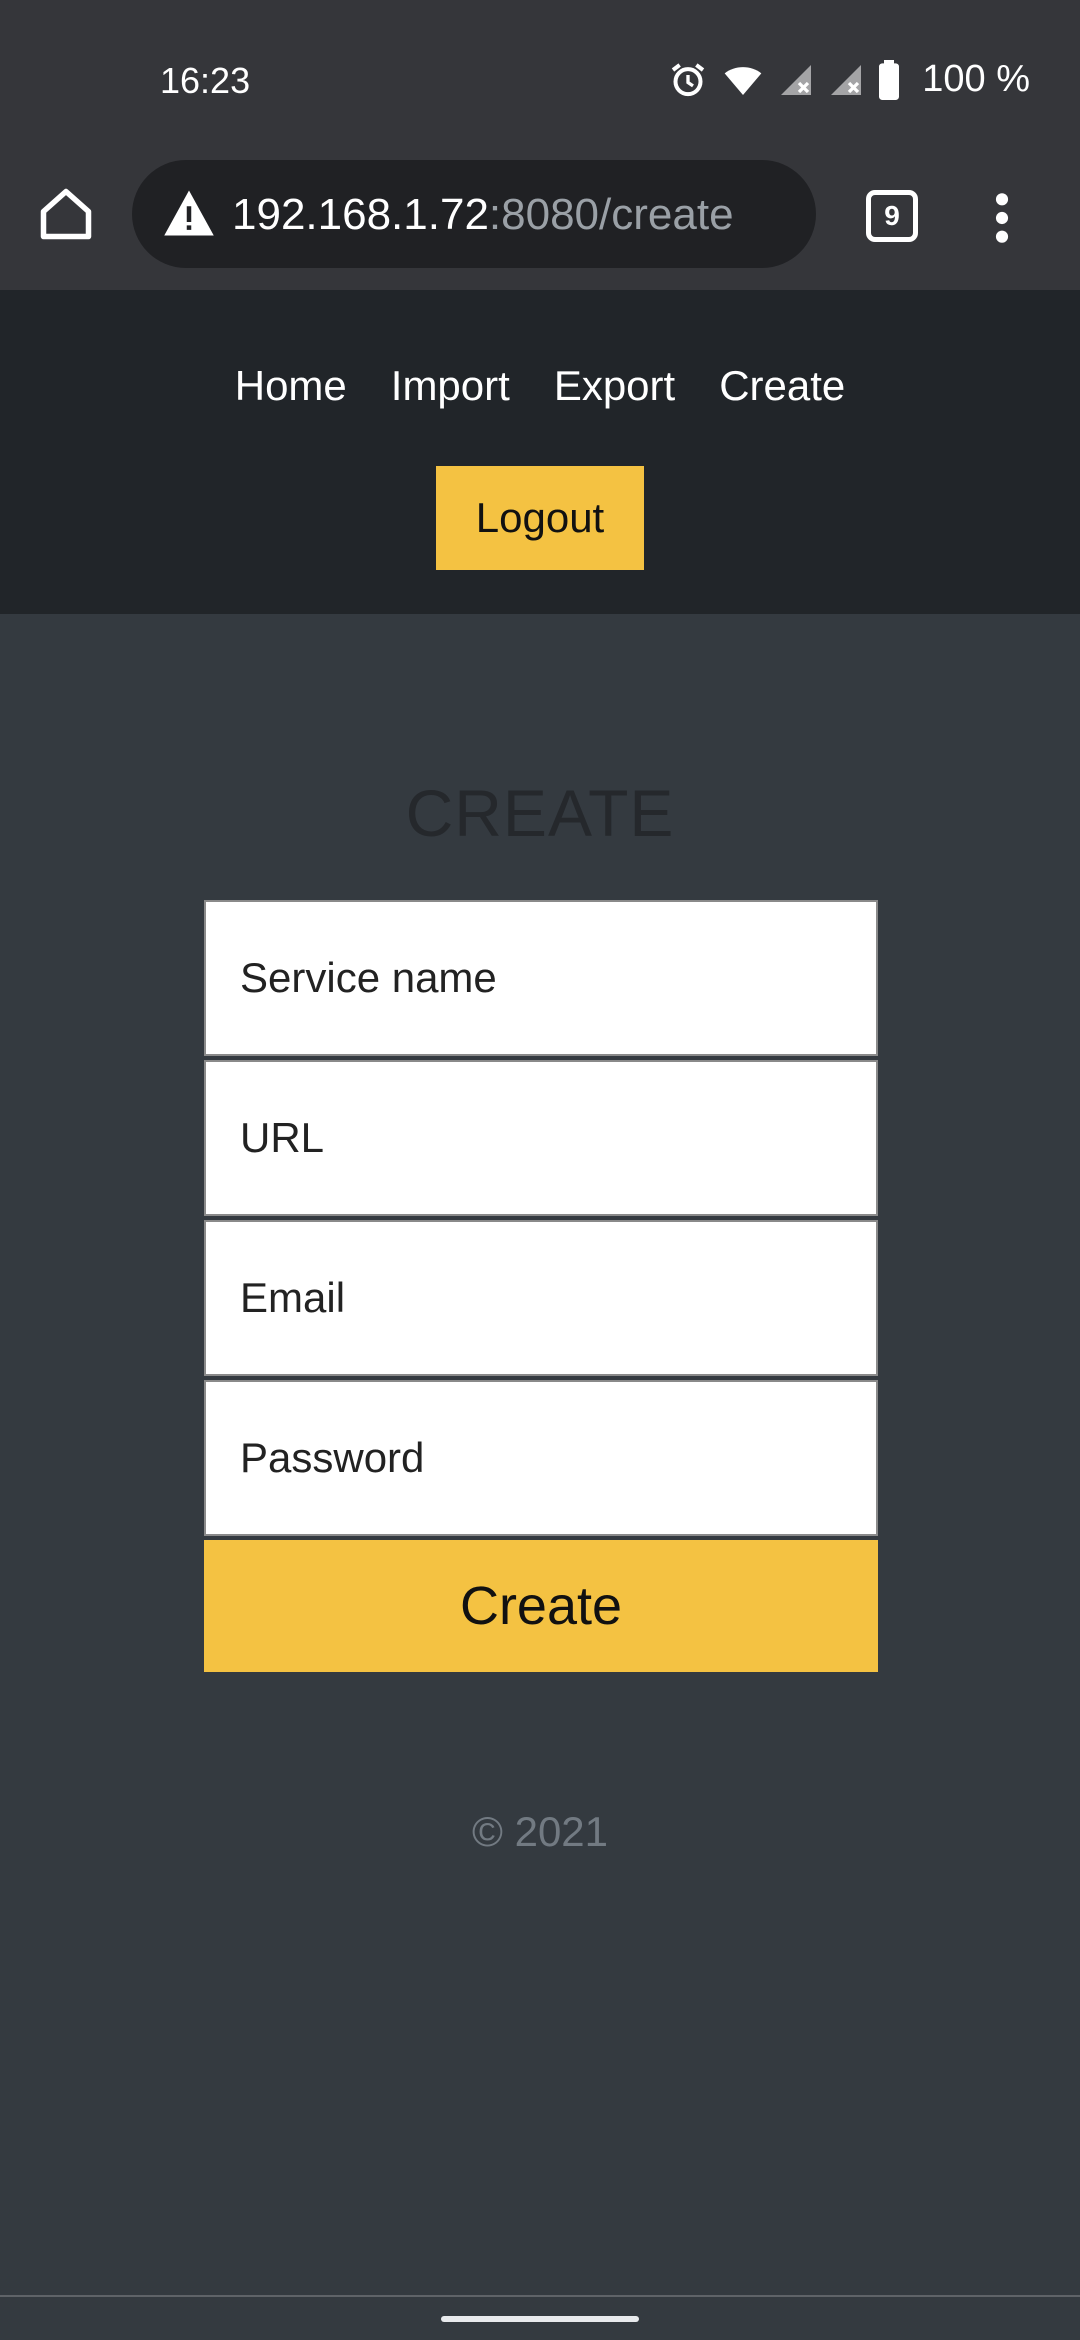 Image resolution: width=1080 pixels, height=2340 pixels. Describe the element at coordinates (889, 79) in the screenshot. I see `battery-icon` at that location.